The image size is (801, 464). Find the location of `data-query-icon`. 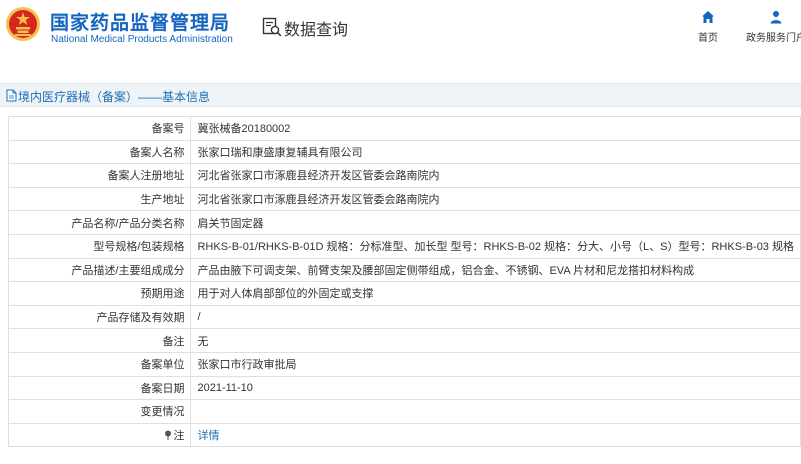

data-query-icon is located at coordinates (272, 27).